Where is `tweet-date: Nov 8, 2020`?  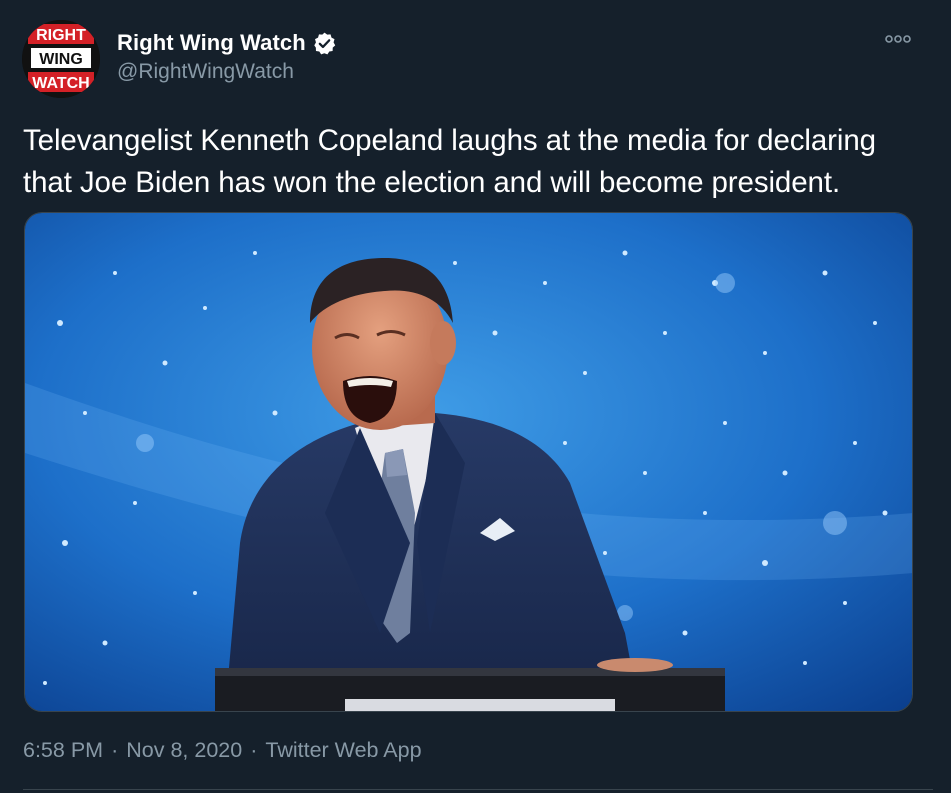 tweet-date: Nov 8, 2020 is located at coordinates (184, 750).